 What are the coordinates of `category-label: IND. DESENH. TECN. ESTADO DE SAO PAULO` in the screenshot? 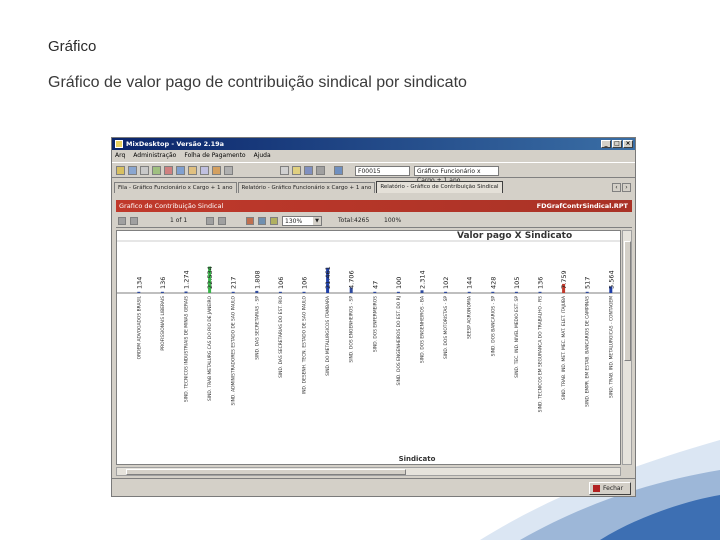 It's located at (305, 344).